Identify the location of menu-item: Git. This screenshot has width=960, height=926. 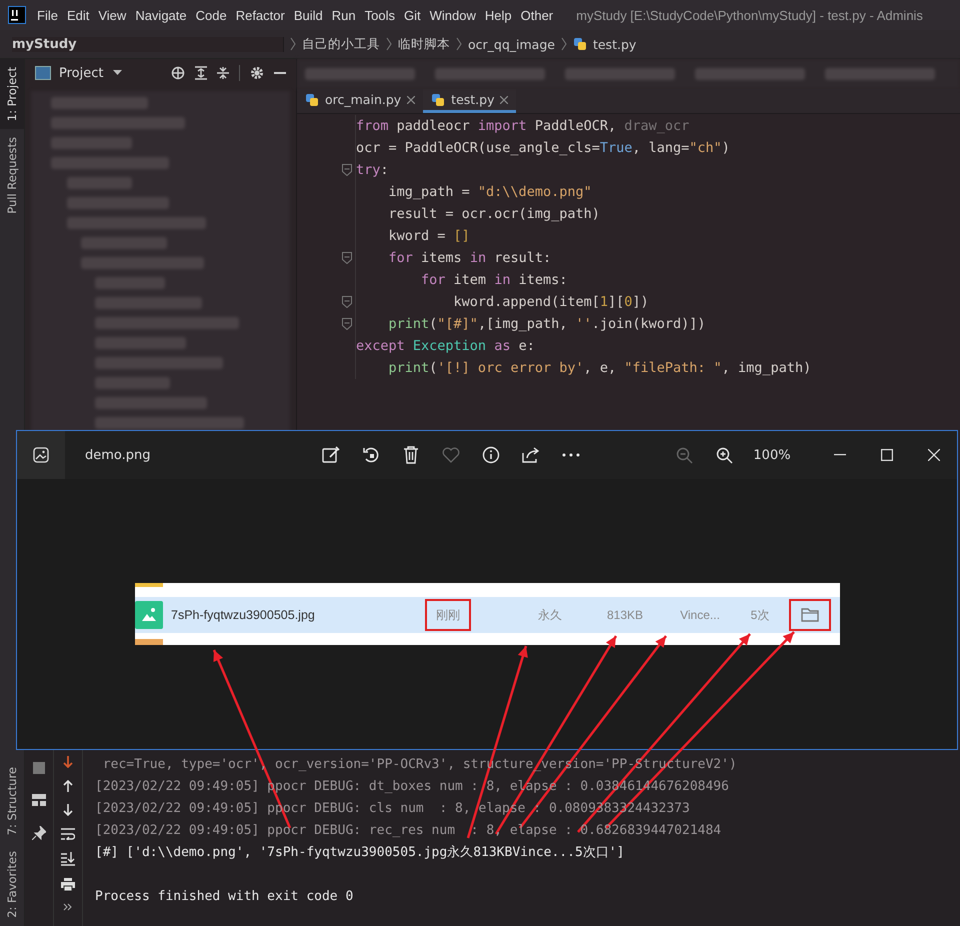
(412, 15).